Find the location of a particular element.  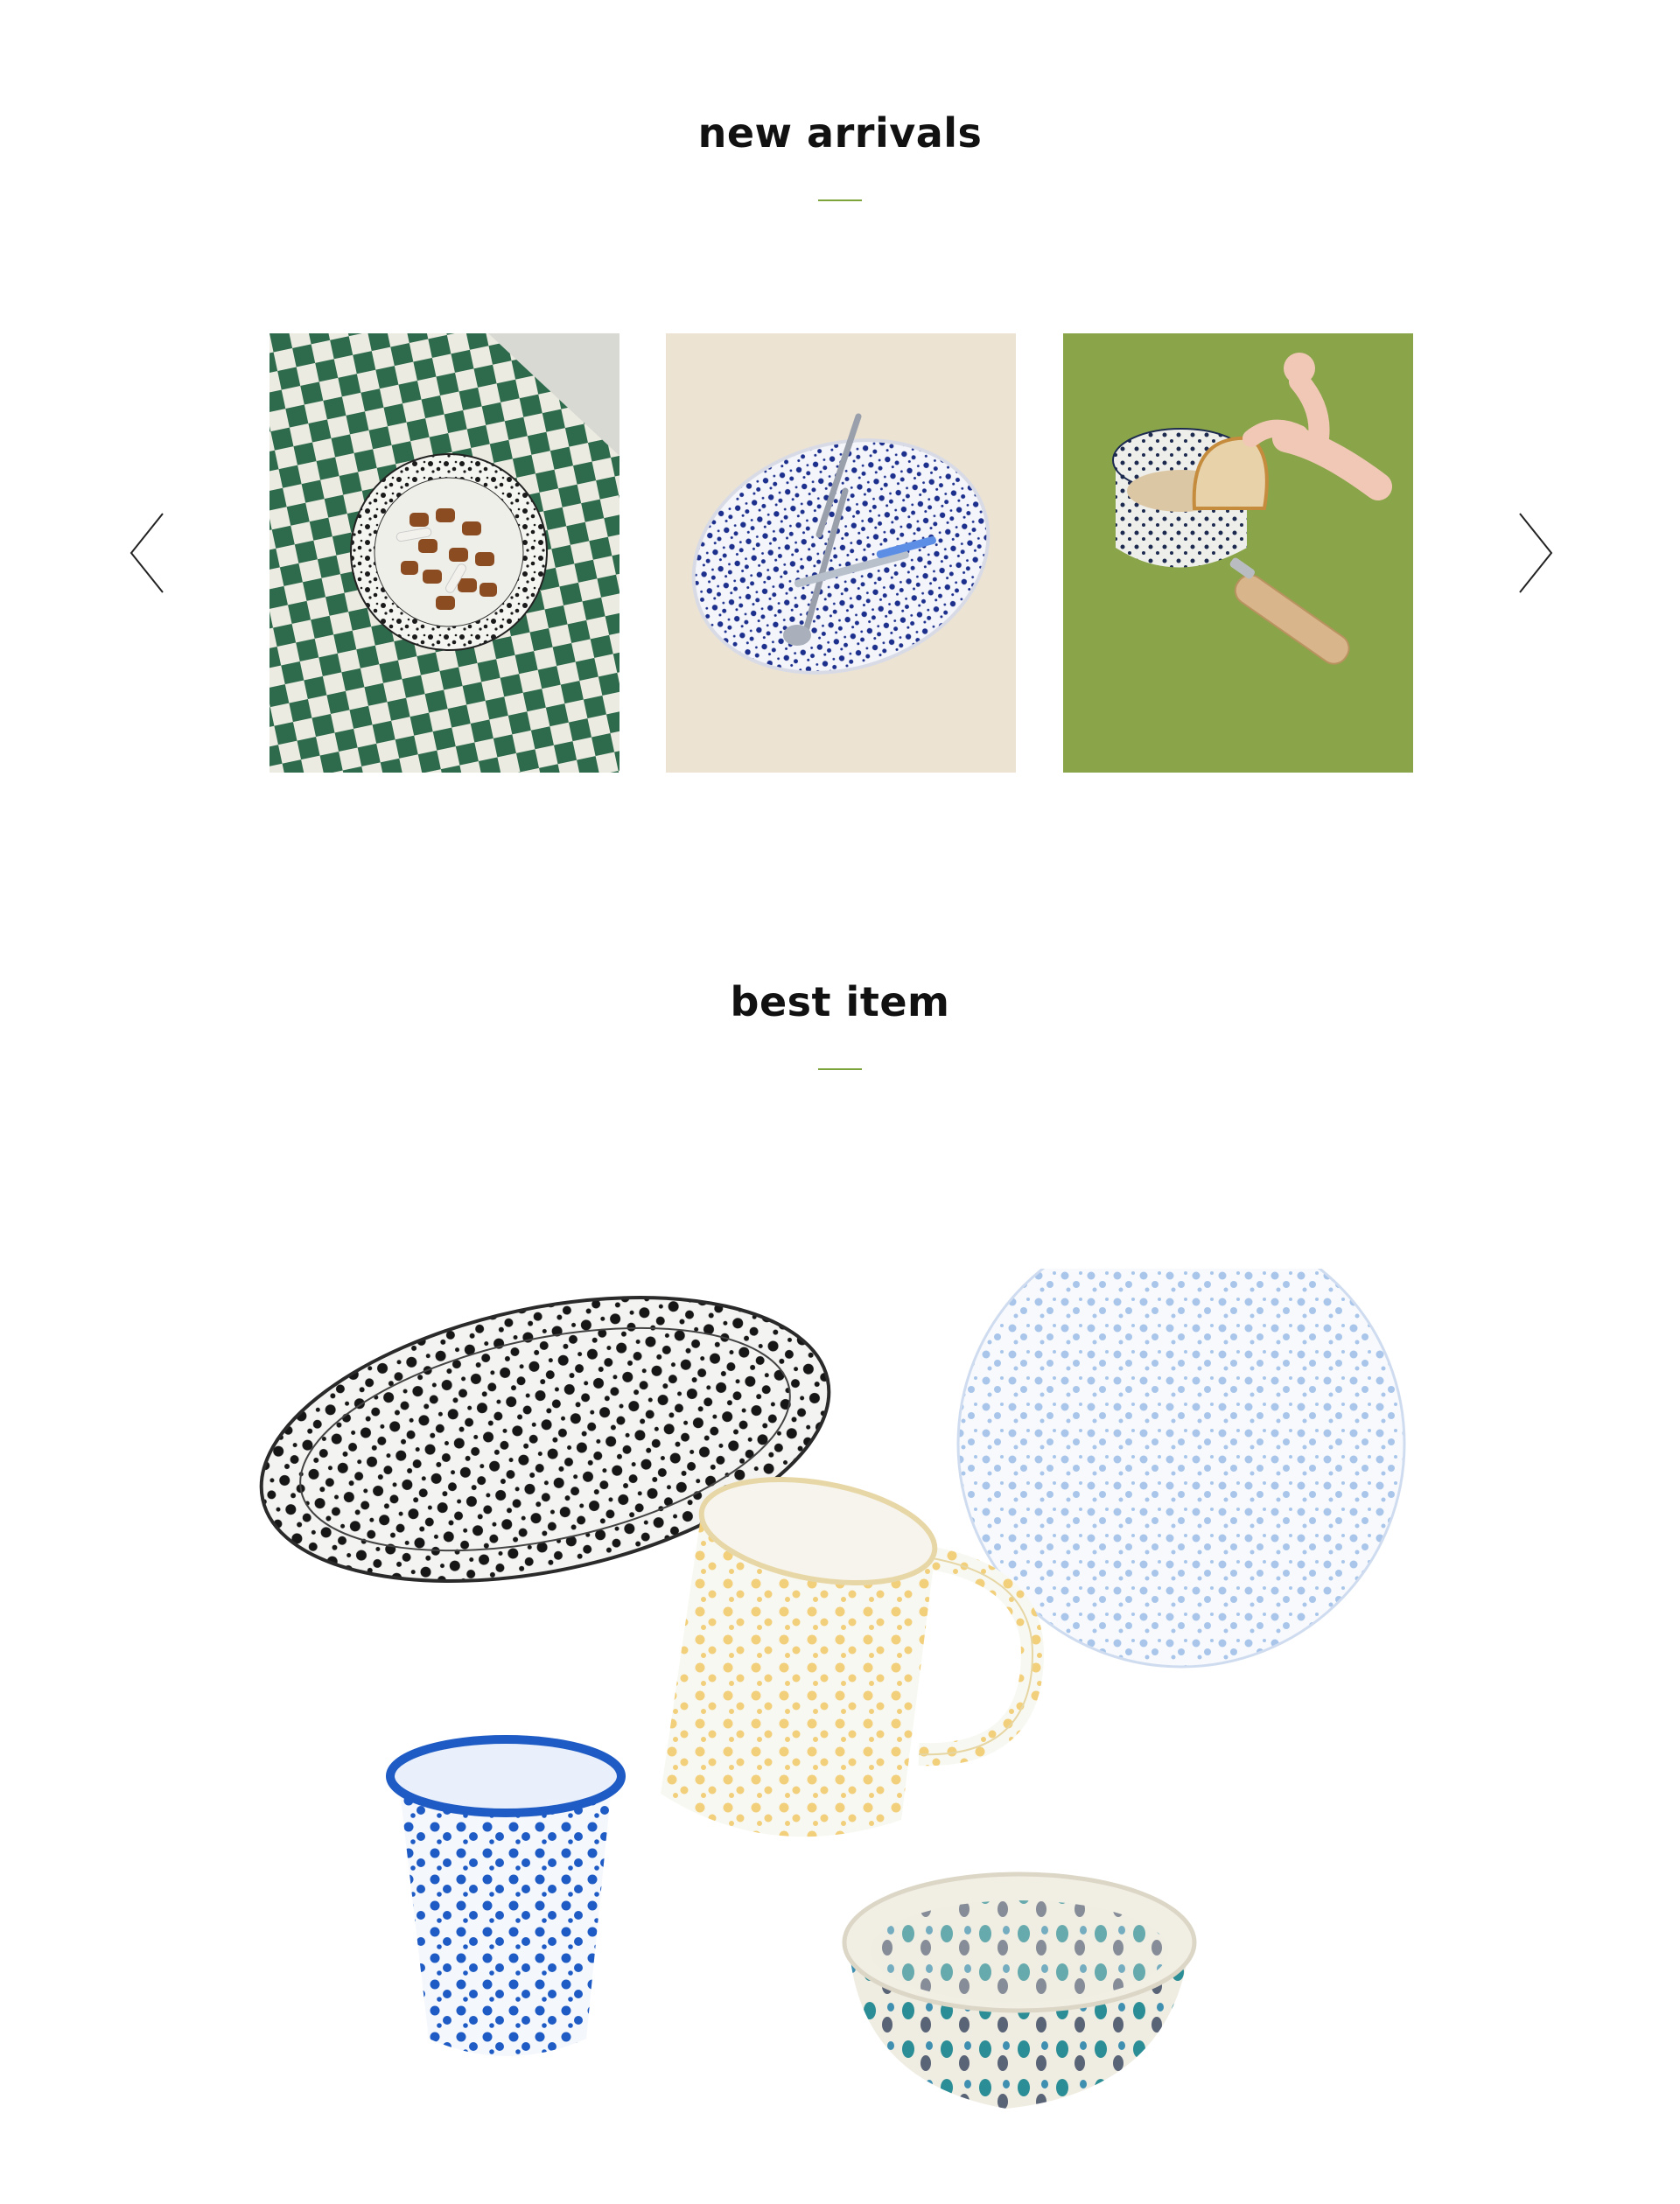

chevron-left-icon is located at coordinates (147, 553).